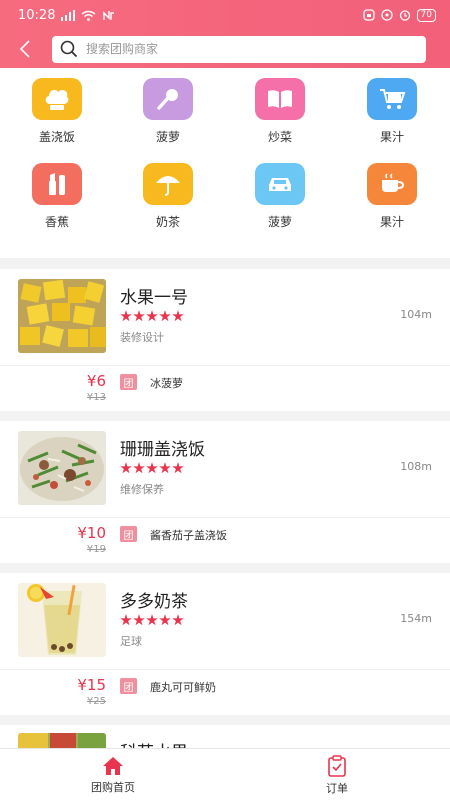 This screenshot has height=800, width=450. I want to click on deal-price: ¥10, so click(91, 533).